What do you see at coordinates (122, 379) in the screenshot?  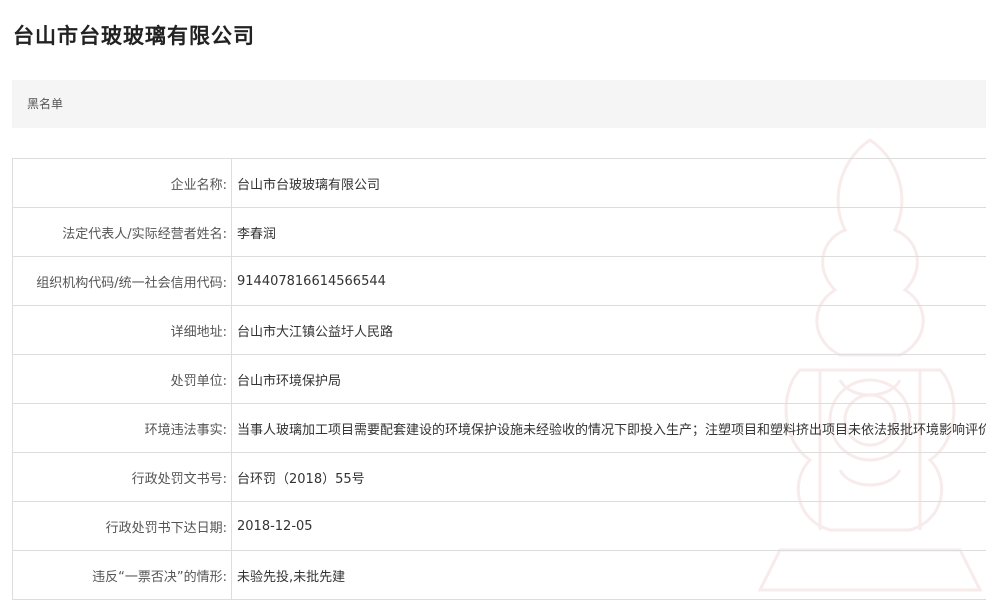 I see `row-label: 处罚单位:` at bounding box center [122, 379].